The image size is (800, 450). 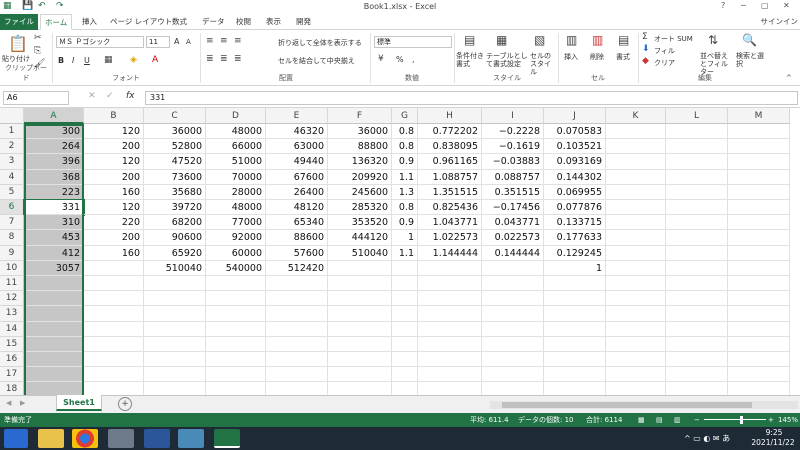 What do you see at coordinates (114, 299) in the screenshot?
I see `cell-b12` at bounding box center [114, 299].